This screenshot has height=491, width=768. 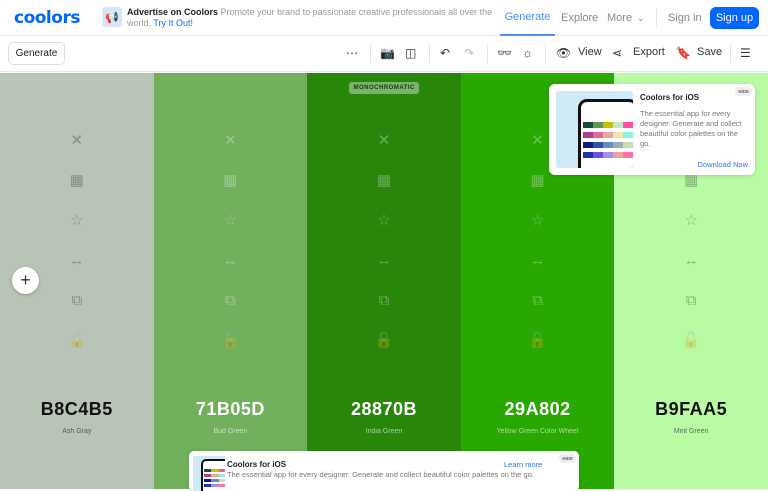 What do you see at coordinates (527, 18) in the screenshot?
I see `nav-generate: Generate` at bounding box center [527, 18].